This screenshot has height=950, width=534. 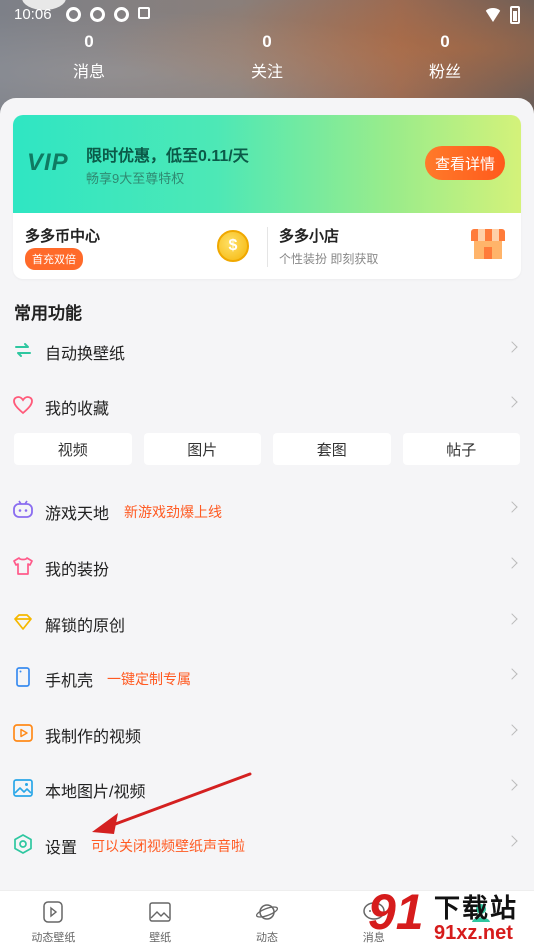 What do you see at coordinates (48, 313) in the screenshot?
I see `section-title: 常用功能` at bounding box center [48, 313].